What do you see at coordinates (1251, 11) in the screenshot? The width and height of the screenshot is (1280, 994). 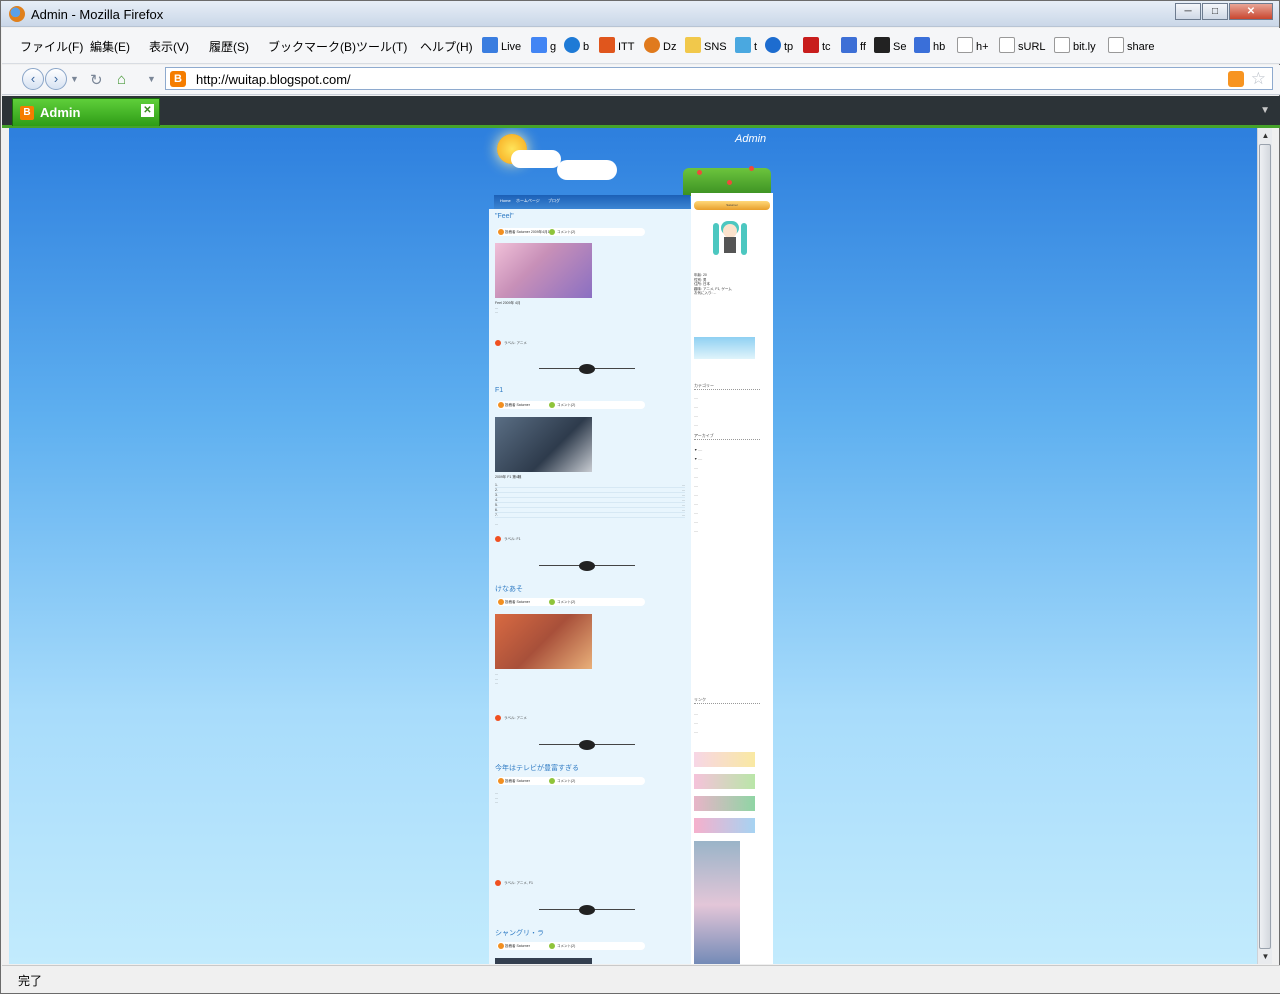 I see `close-button: ✕` at bounding box center [1251, 11].